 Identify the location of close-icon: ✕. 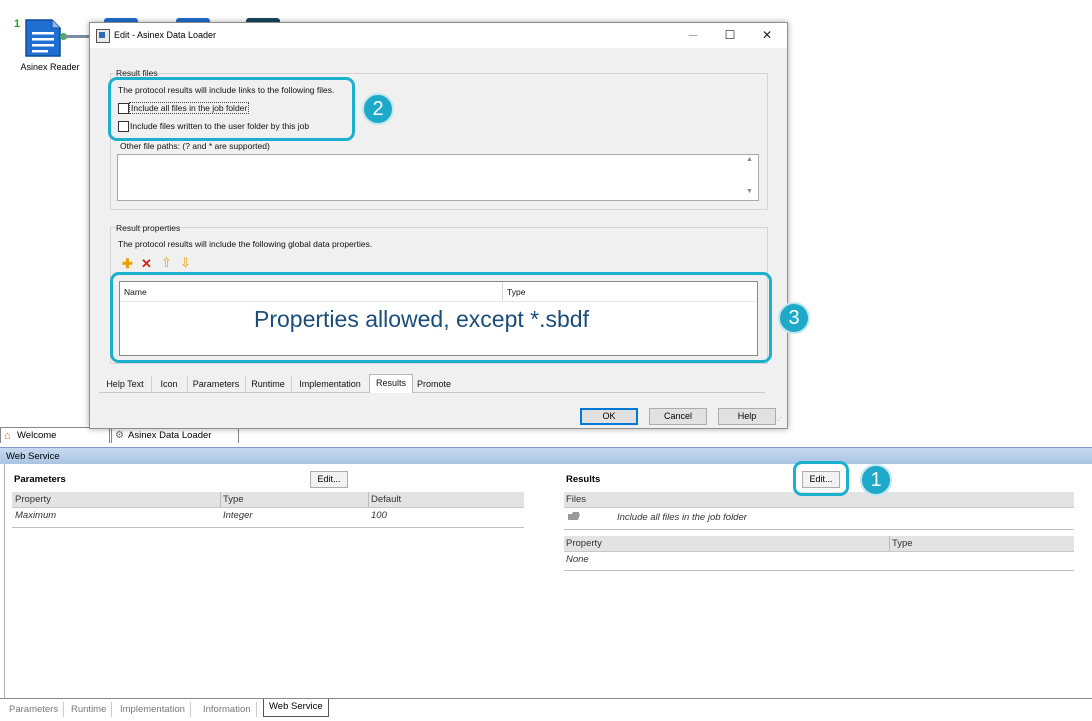
(767, 35).